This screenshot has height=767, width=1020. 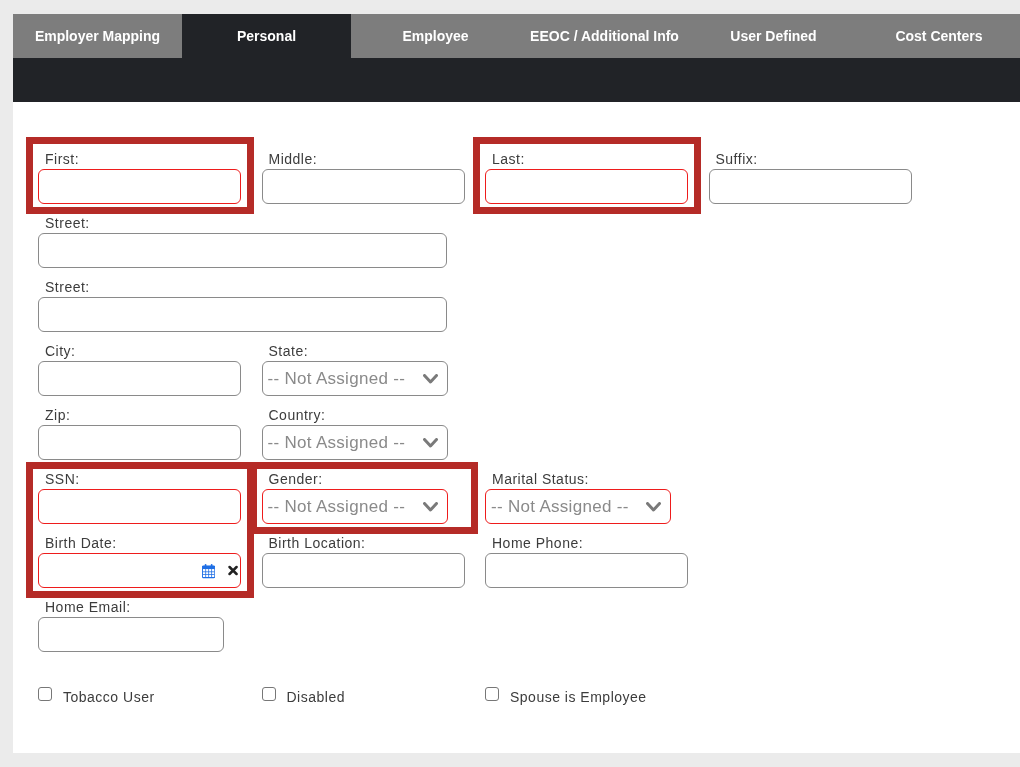 What do you see at coordinates (578, 697) in the screenshot?
I see `checkbox-label: Spouse is Employee` at bounding box center [578, 697].